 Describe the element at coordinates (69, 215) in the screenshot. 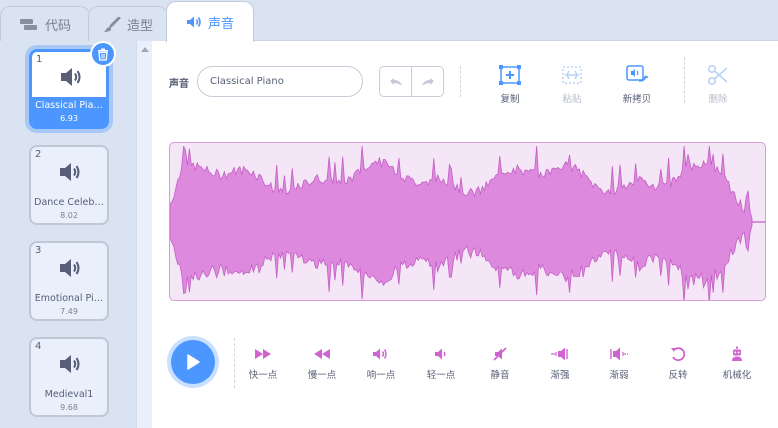

I see `sound-duration: 8.02` at that location.